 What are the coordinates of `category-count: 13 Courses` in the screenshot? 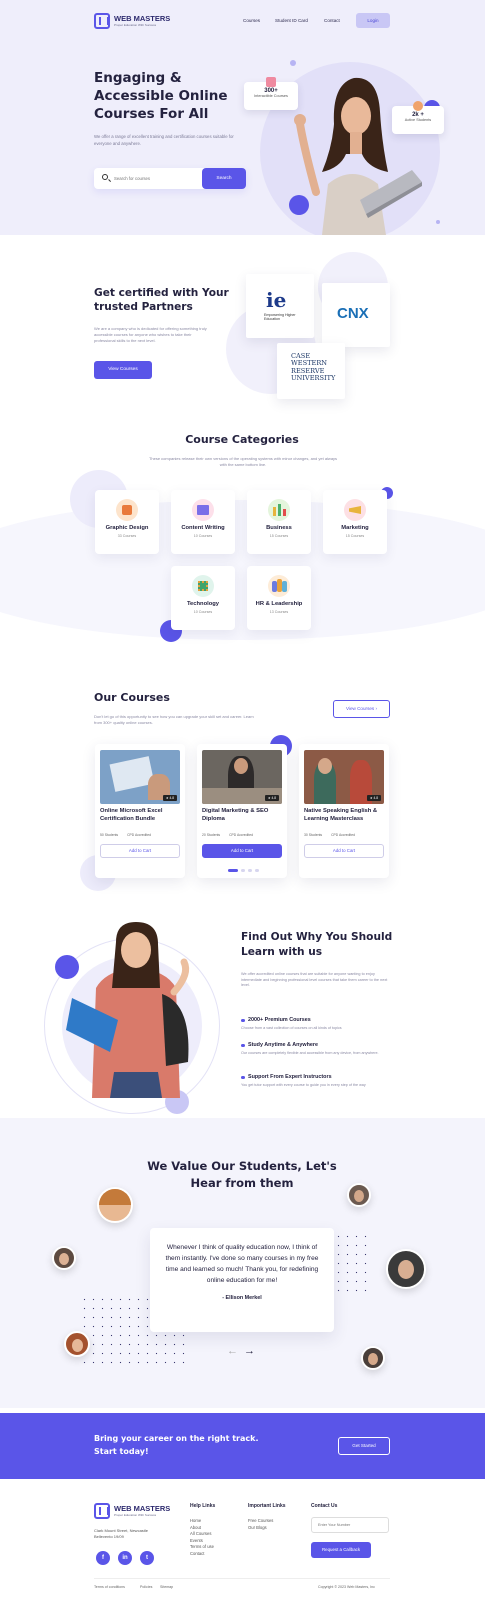 It's located at (279, 612).